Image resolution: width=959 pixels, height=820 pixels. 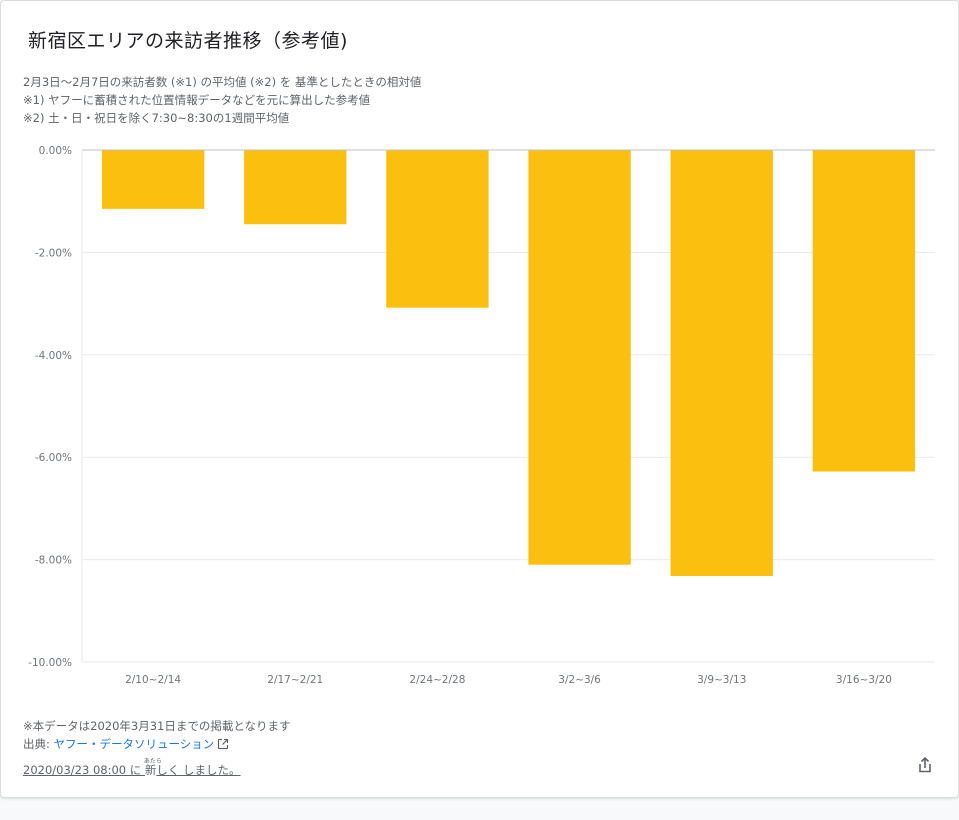 What do you see at coordinates (53, 561) in the screenshot?
I see `y-tick-label: -8.00%` at bounding box center [53, 561].